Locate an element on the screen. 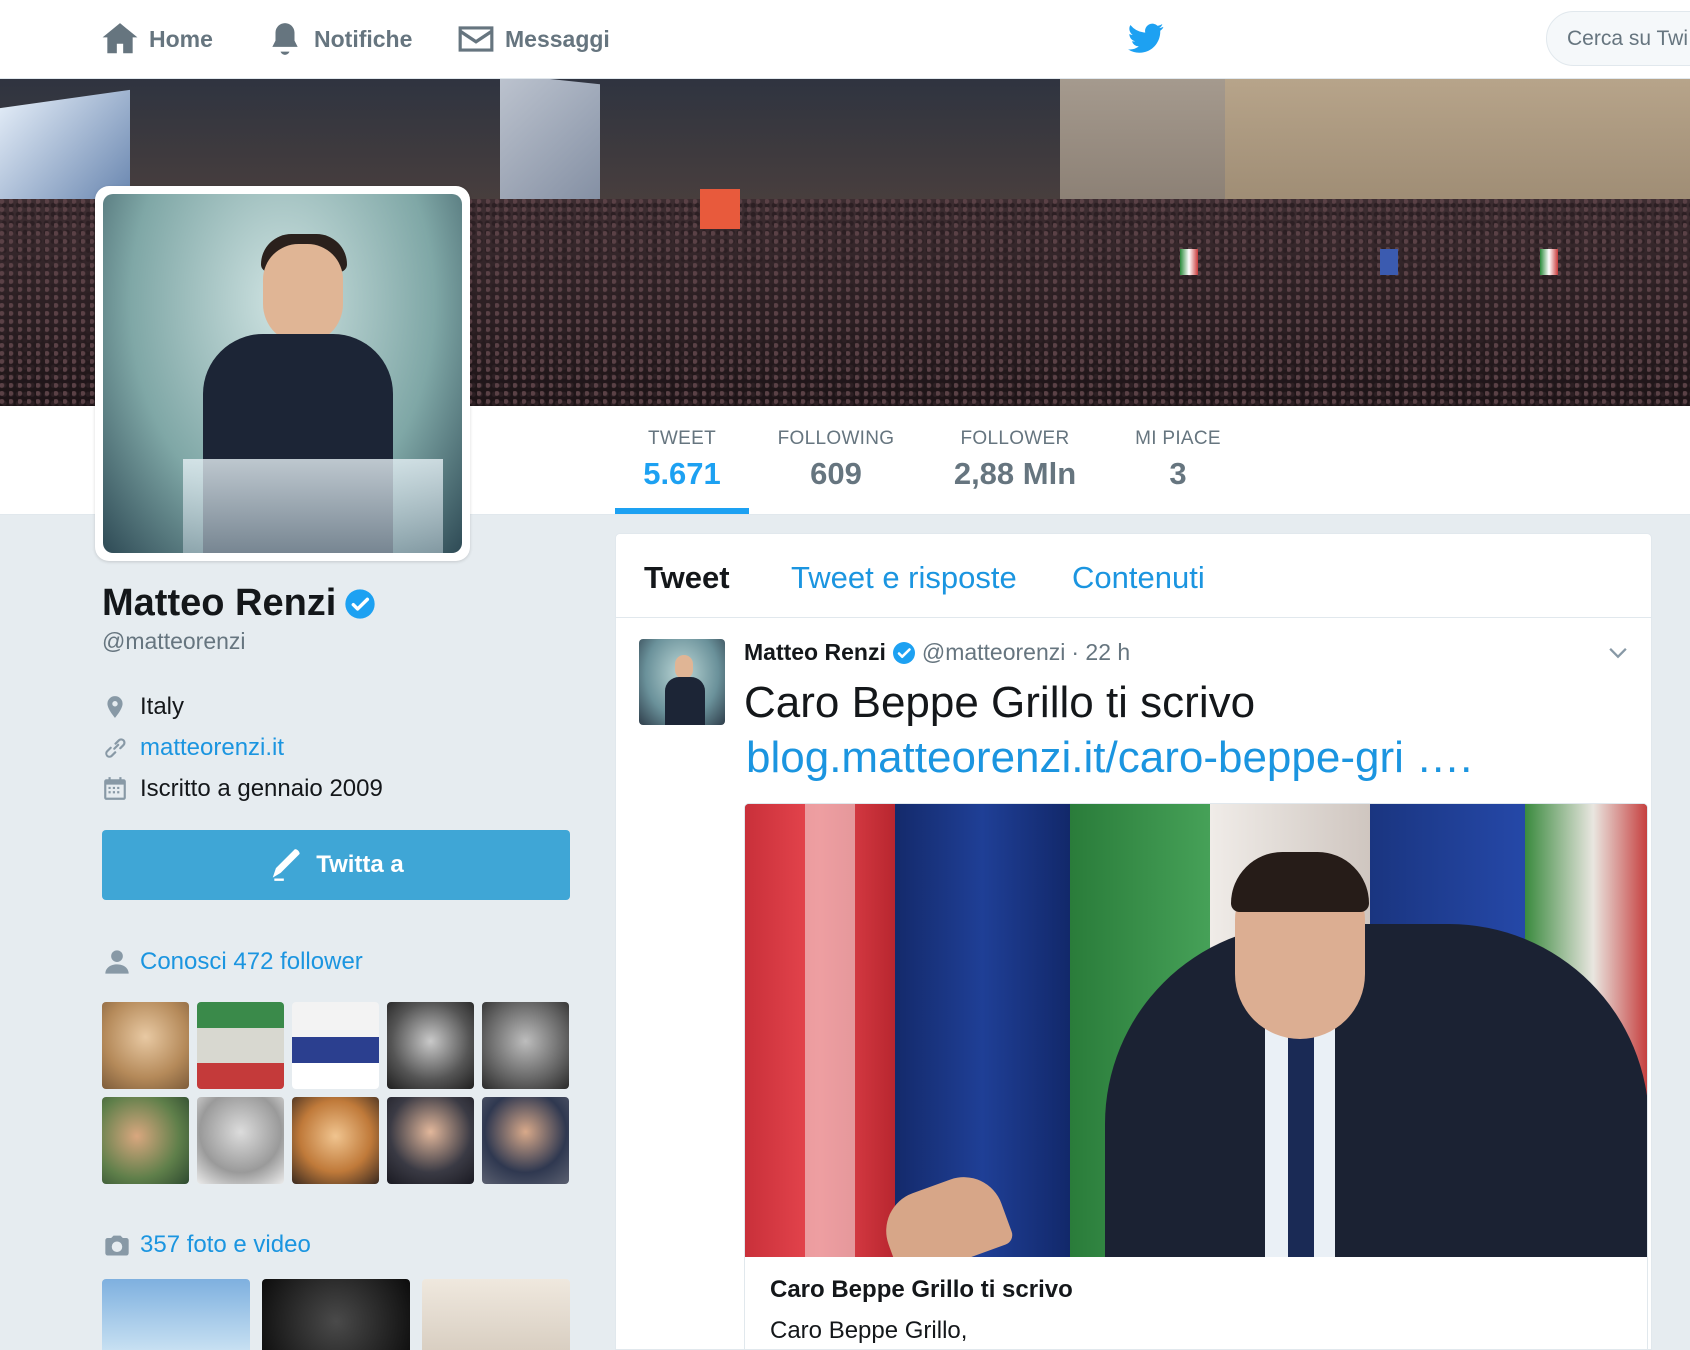 Image resolution: width=1690 pixels, height=1350 pixels. followers-you-know-link: Conosci 472 follower is located at coordinates (232, 962).